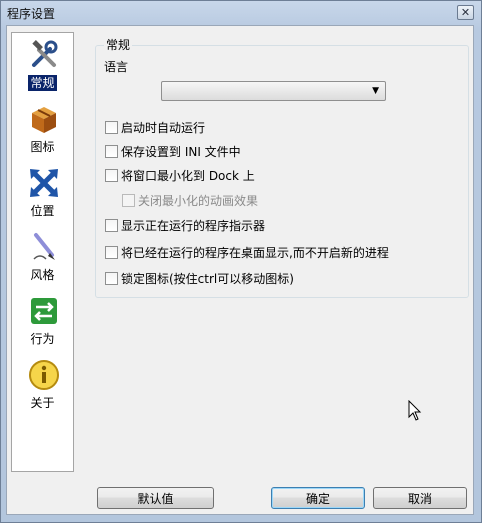  Describe the element at coordinates (163, 128) in the screenshot. I see `checkbox-label: 启动时自动运行` at that location.